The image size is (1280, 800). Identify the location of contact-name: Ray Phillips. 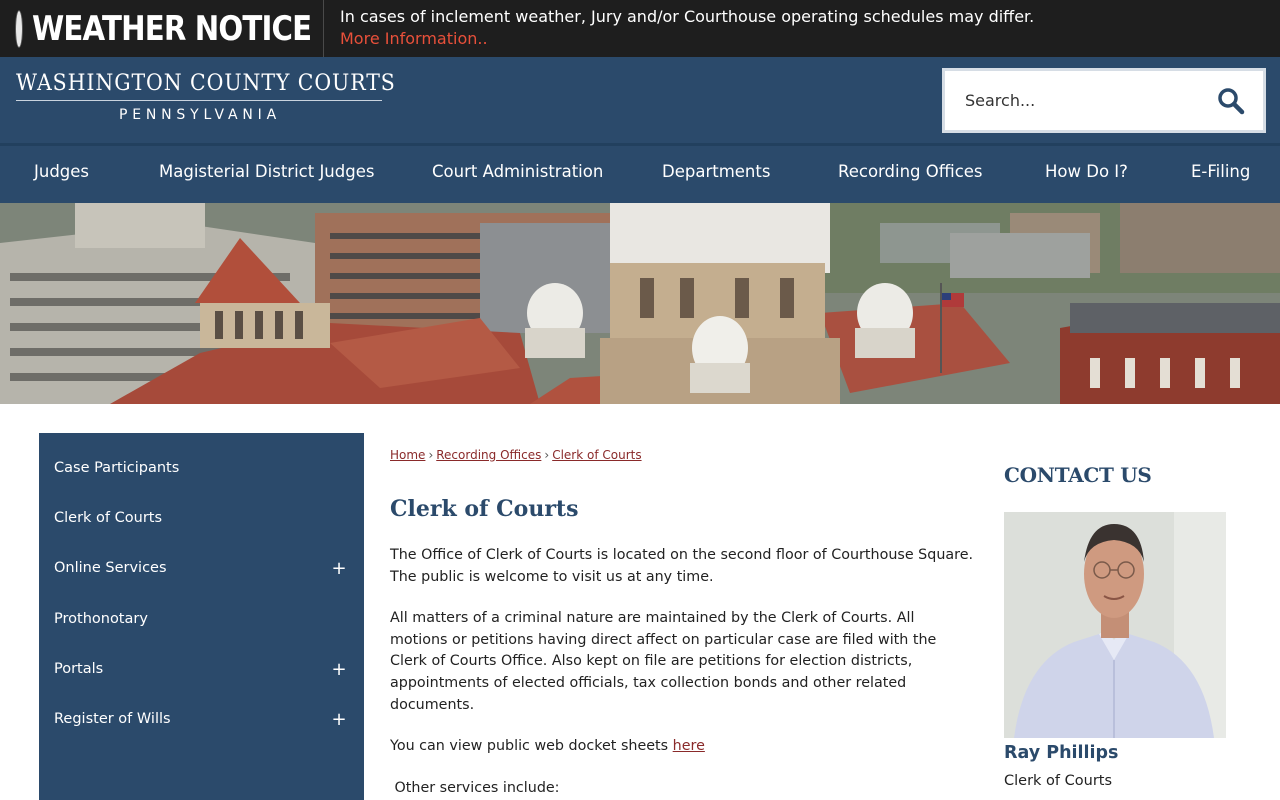
(1061, 753).